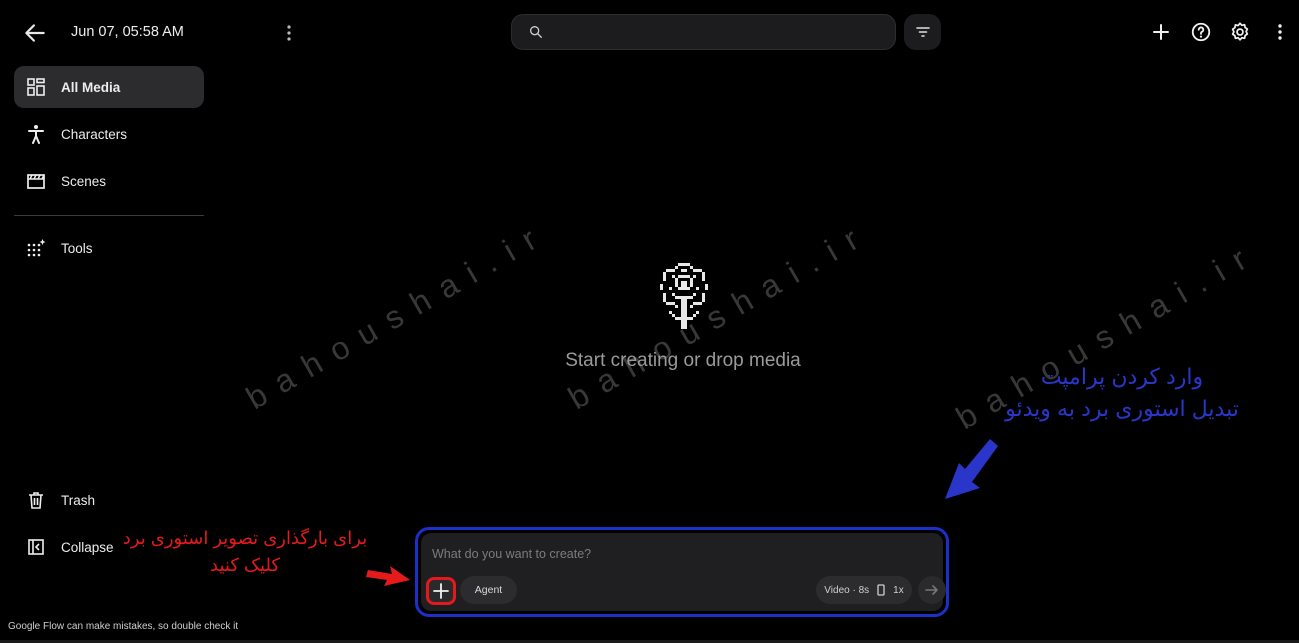  What do you see at coordinates (972, 469) in the screenshot?
I see `blue-arrow` at bounding box center [972, 469].